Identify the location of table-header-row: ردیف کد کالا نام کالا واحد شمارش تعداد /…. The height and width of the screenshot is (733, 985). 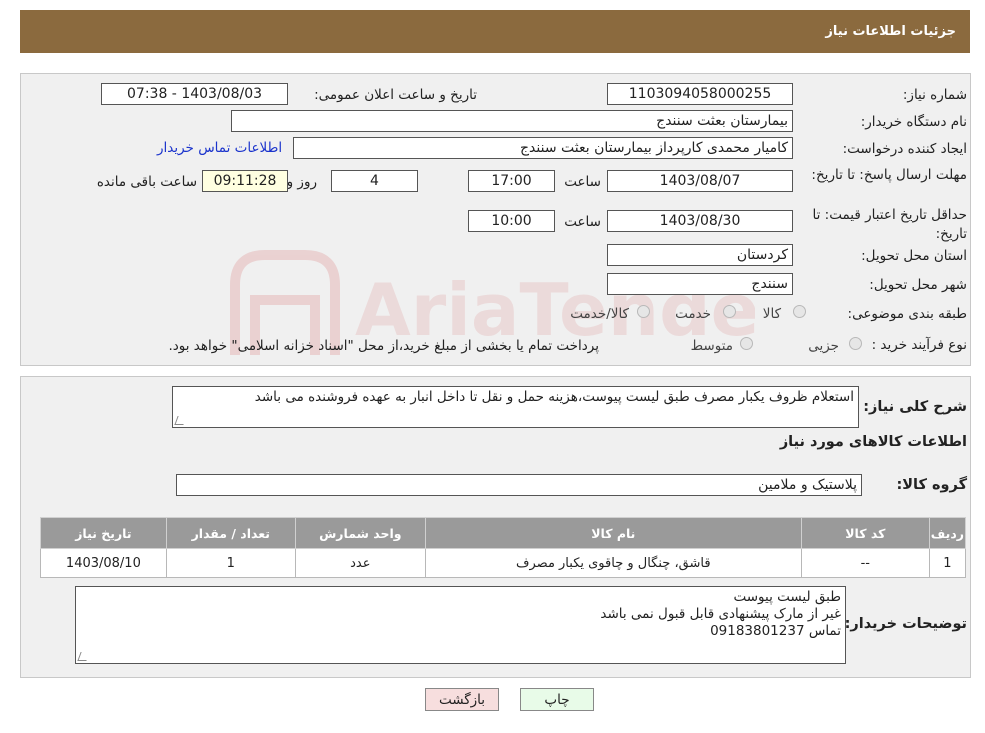
(503, 533).